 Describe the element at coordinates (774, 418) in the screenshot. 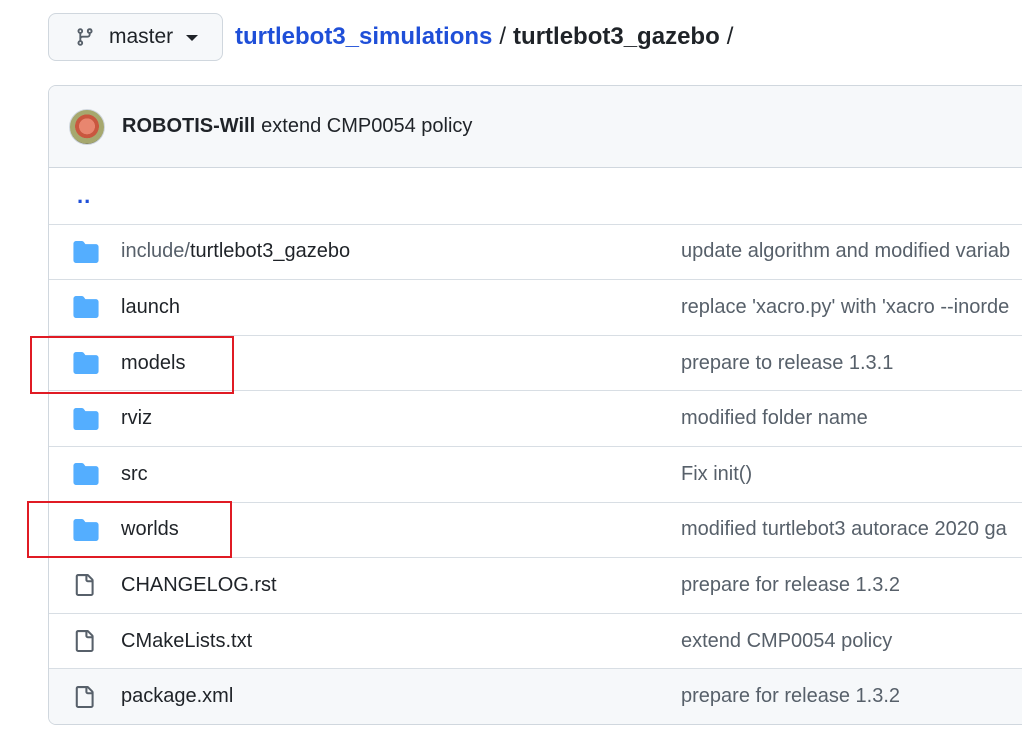

I see `commit-message-link: modified folder name` at that location.